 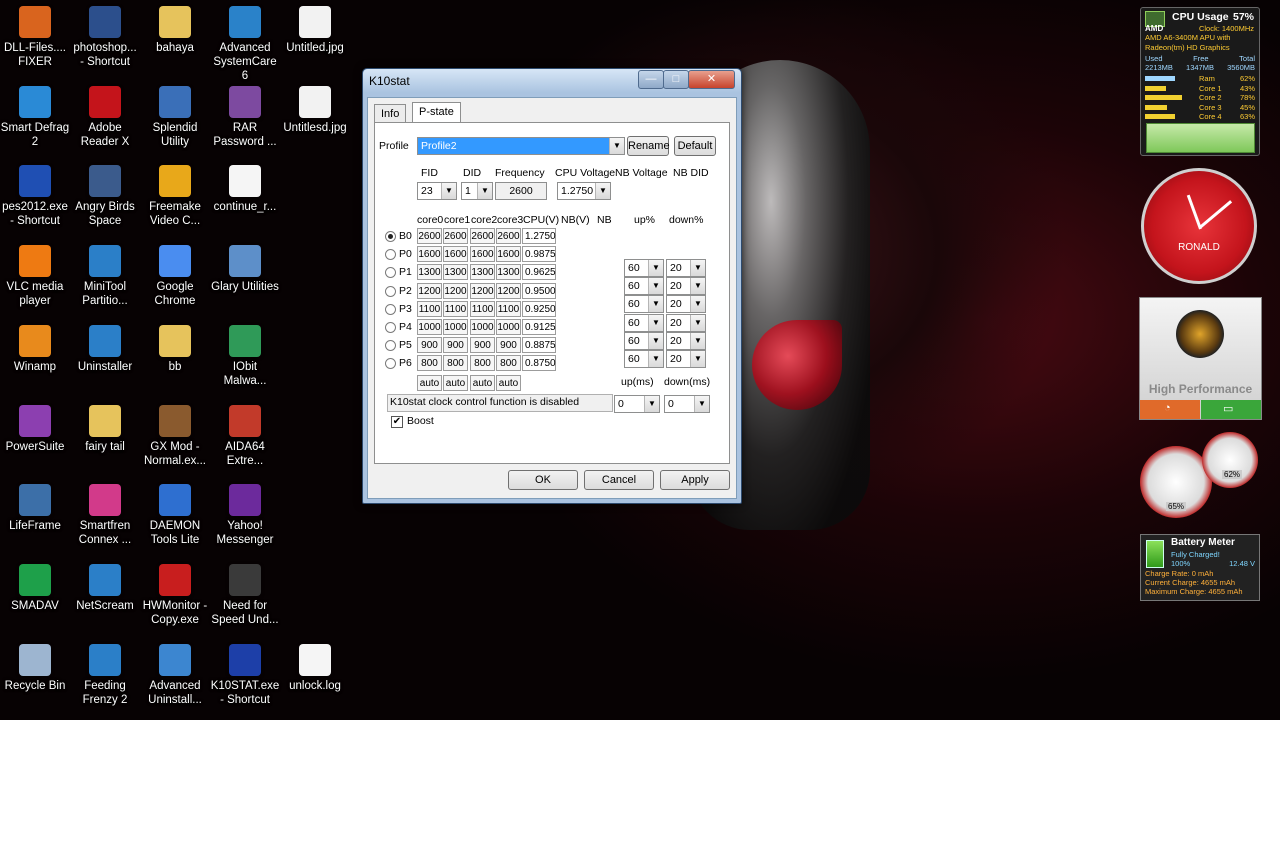 What do you see at coordinates (390, 364) in the screenshot?
I see `pstate-radio-p6` at bounding box center [390, 364].